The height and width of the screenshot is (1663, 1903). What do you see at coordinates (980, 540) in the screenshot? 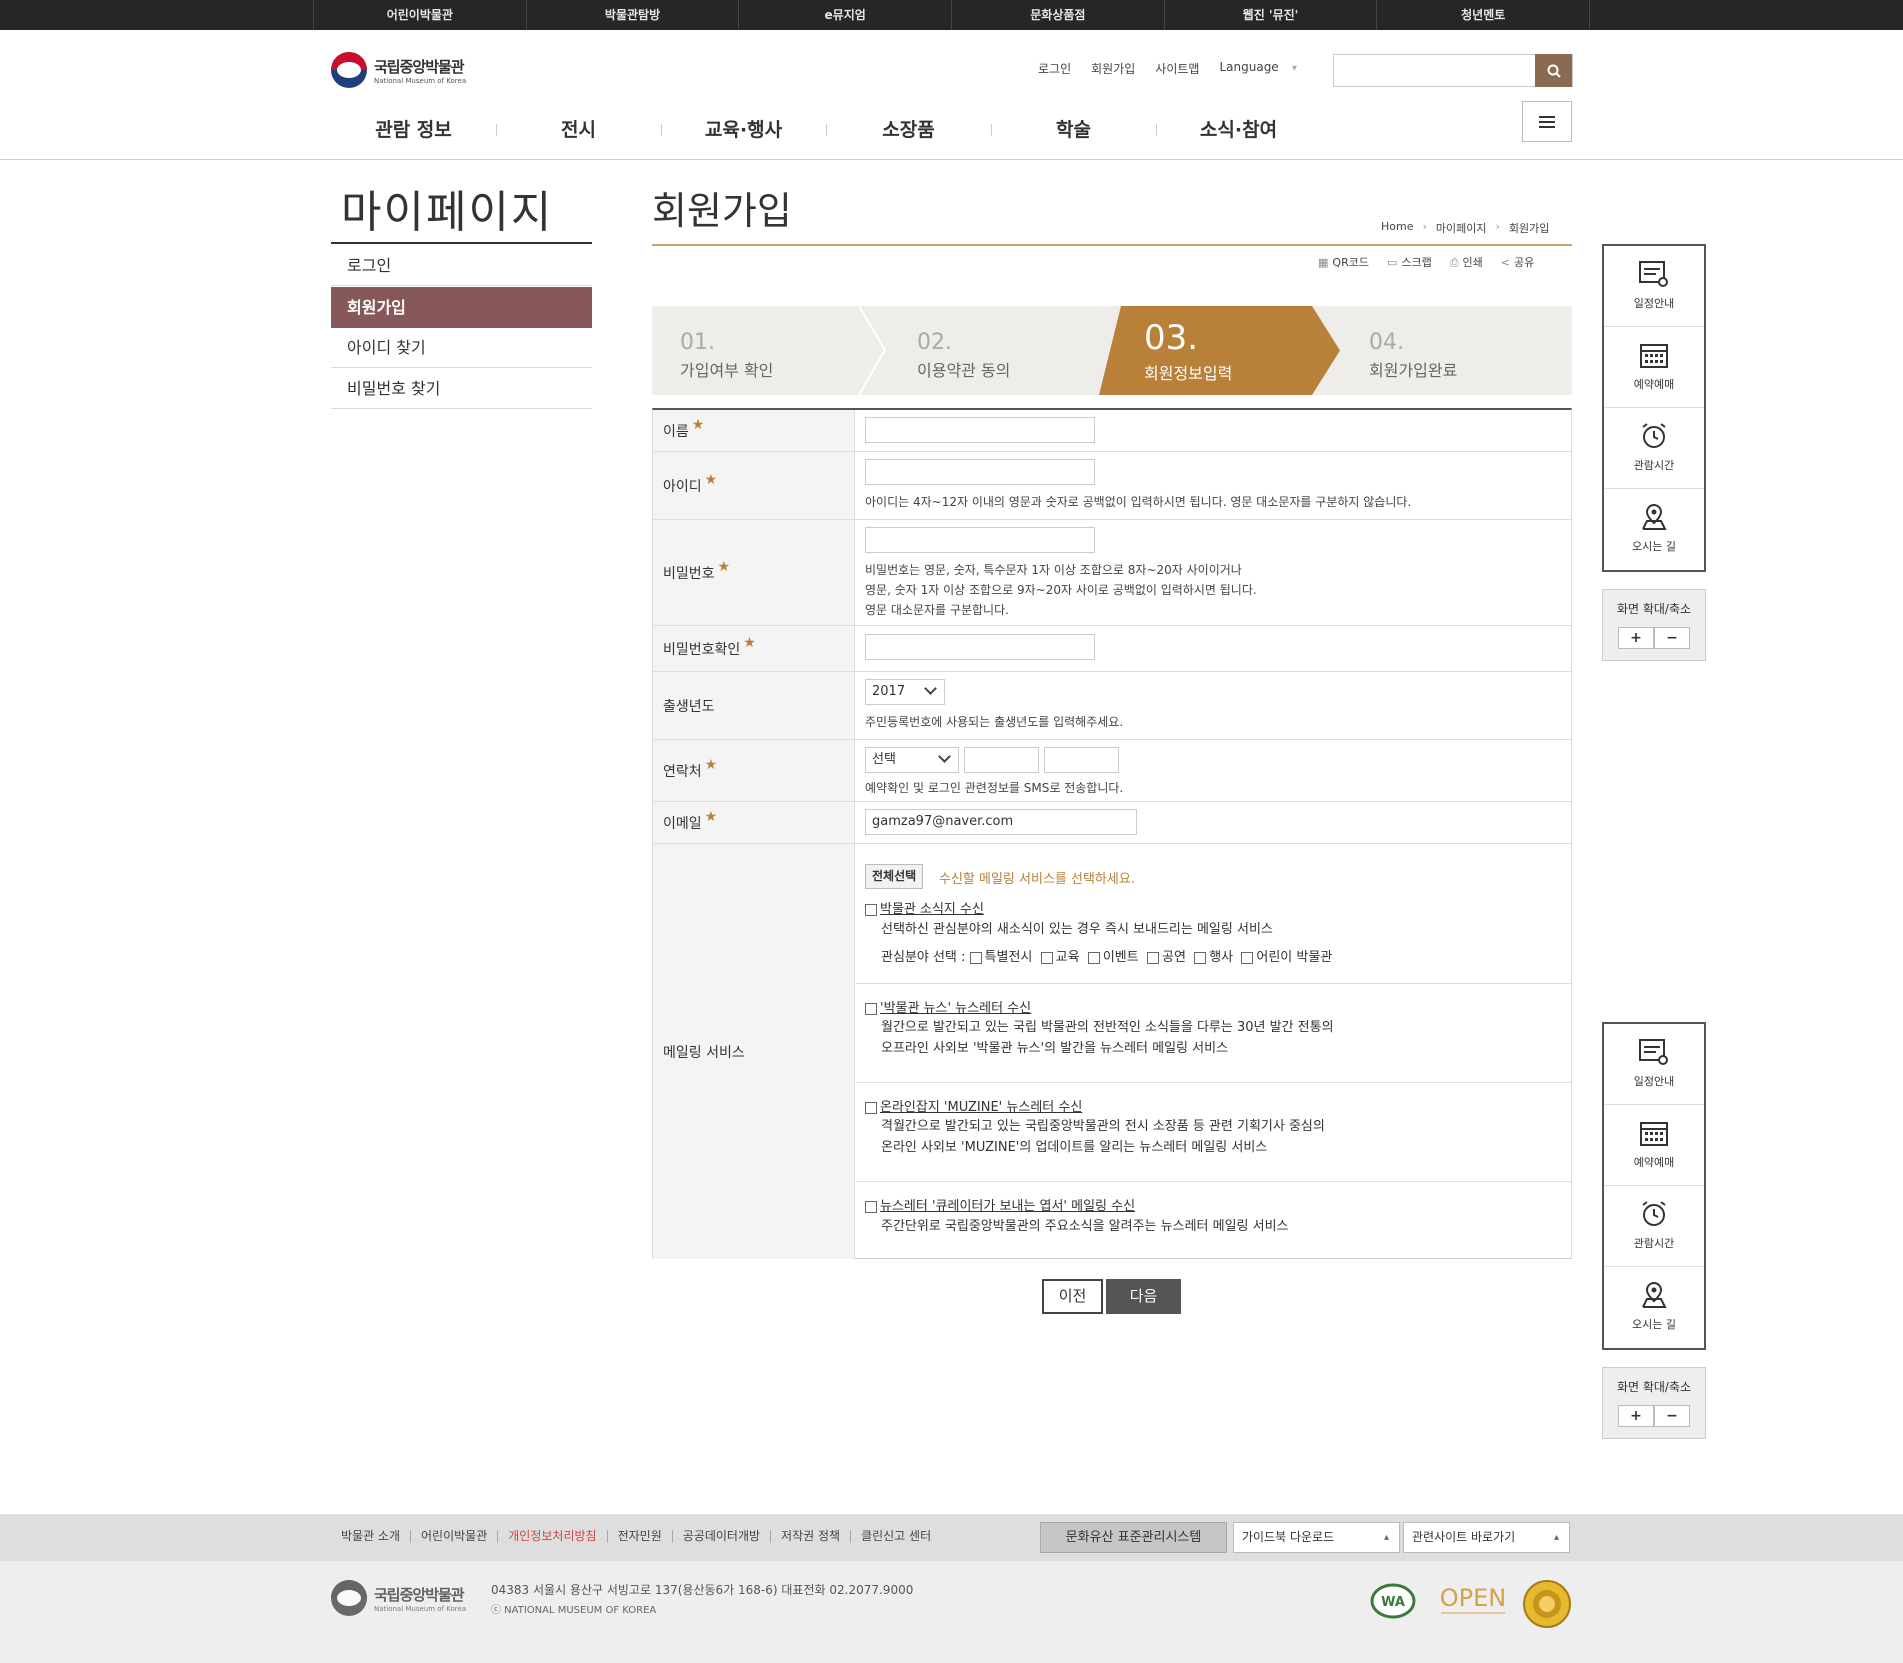
I see `password-field` at bounding box center [980, 540].